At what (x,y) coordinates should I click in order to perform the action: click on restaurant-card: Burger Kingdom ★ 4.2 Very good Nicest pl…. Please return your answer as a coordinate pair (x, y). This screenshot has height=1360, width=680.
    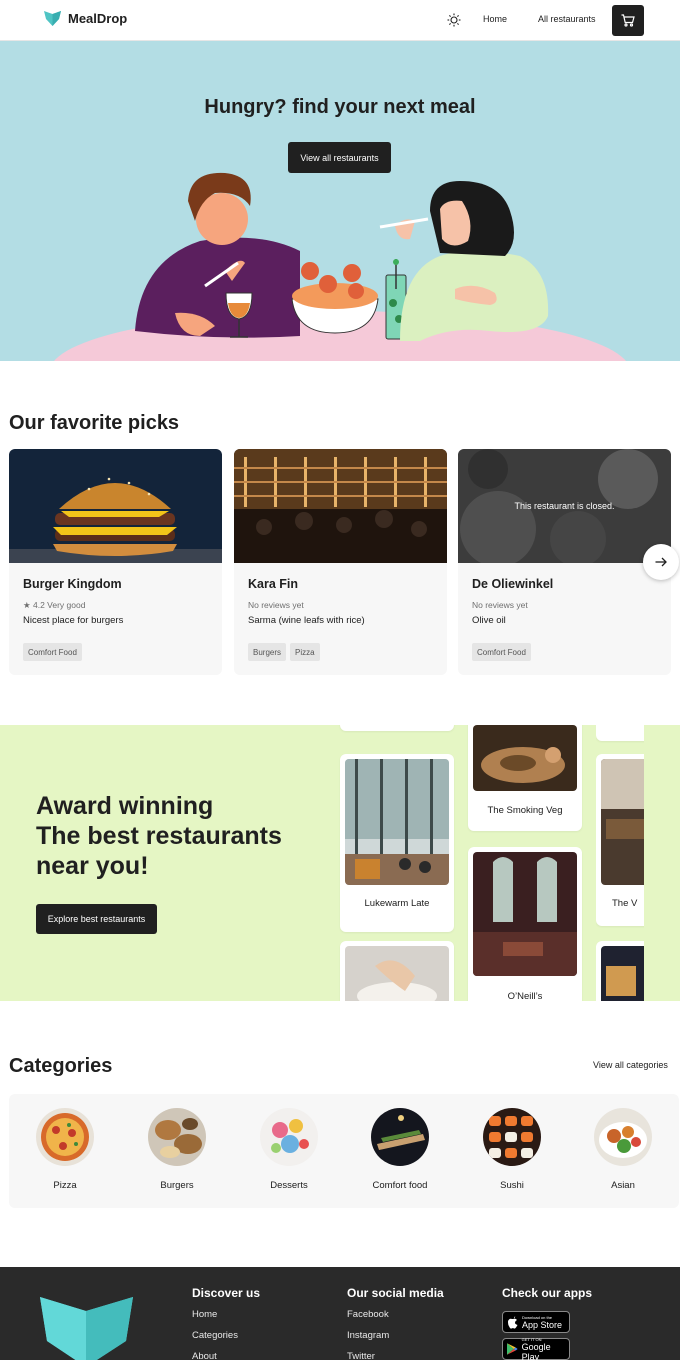
    Looking at the image, I should click on (115, 562).